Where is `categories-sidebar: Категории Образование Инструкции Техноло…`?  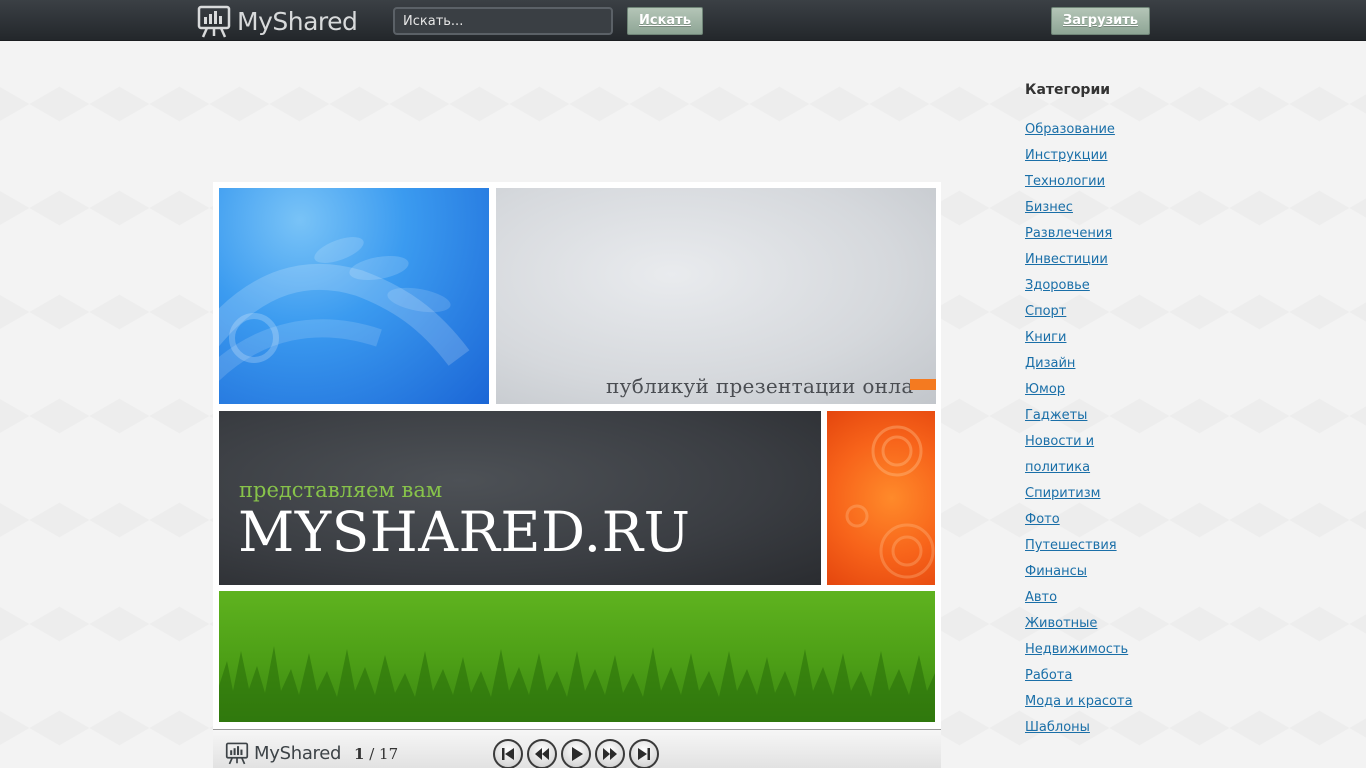 categories-sidebar: Категории Образование Инструкции Техноло… is located at coordinates (1105, 411).